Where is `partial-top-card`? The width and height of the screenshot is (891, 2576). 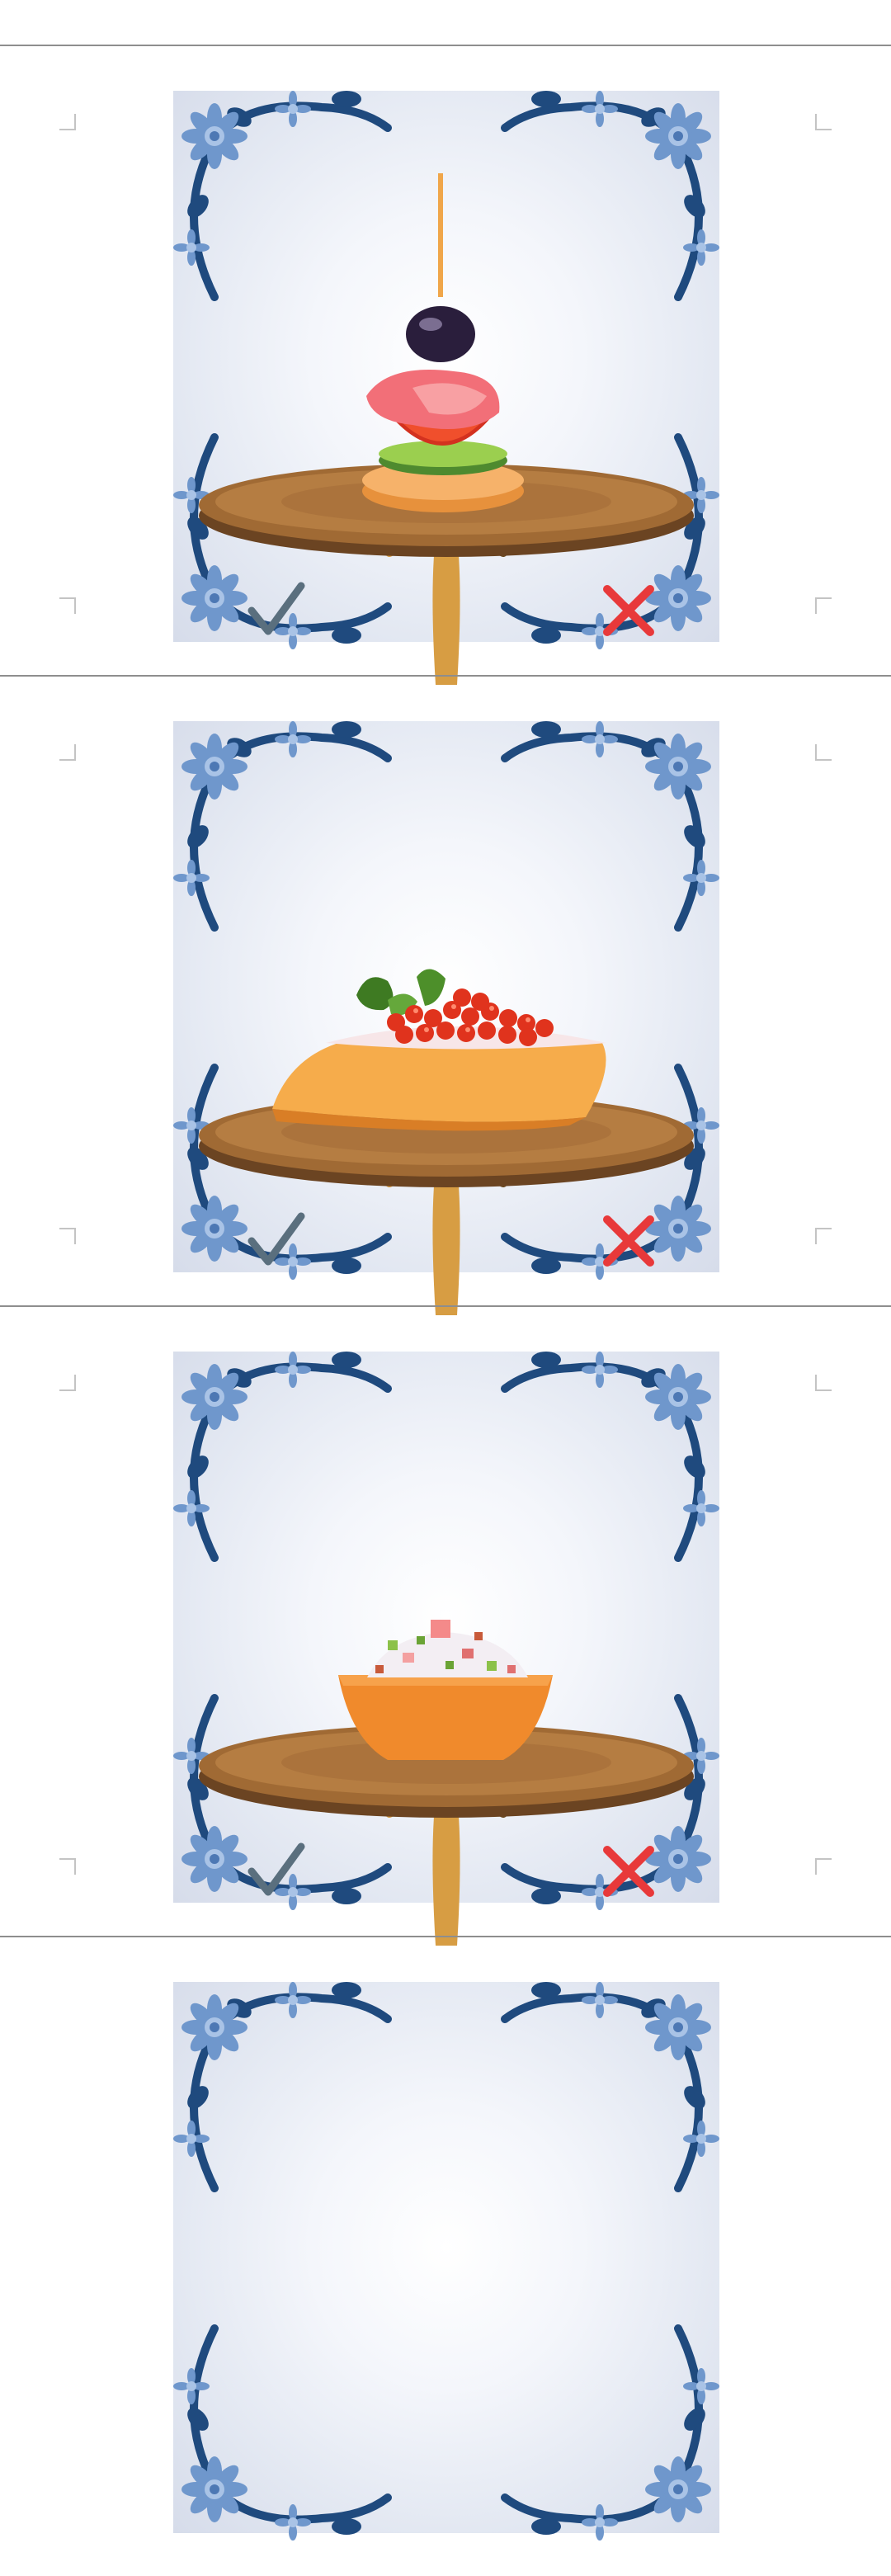
partial-top-card is located at coordinates (445, 10).